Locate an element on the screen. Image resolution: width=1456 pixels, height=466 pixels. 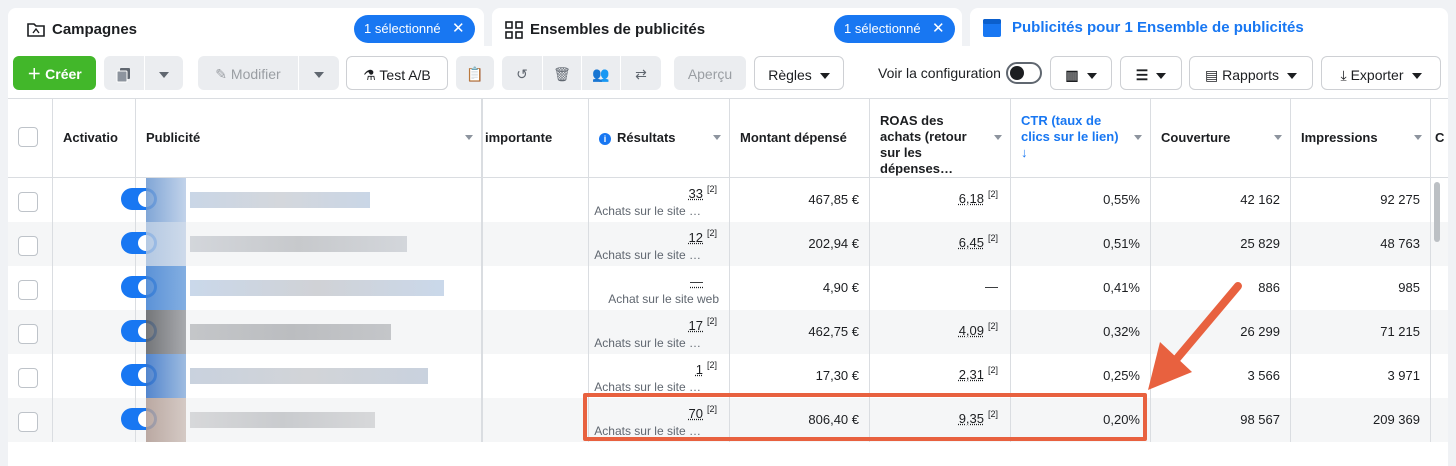
results-value: 17 is located at coordinates (696, 325).